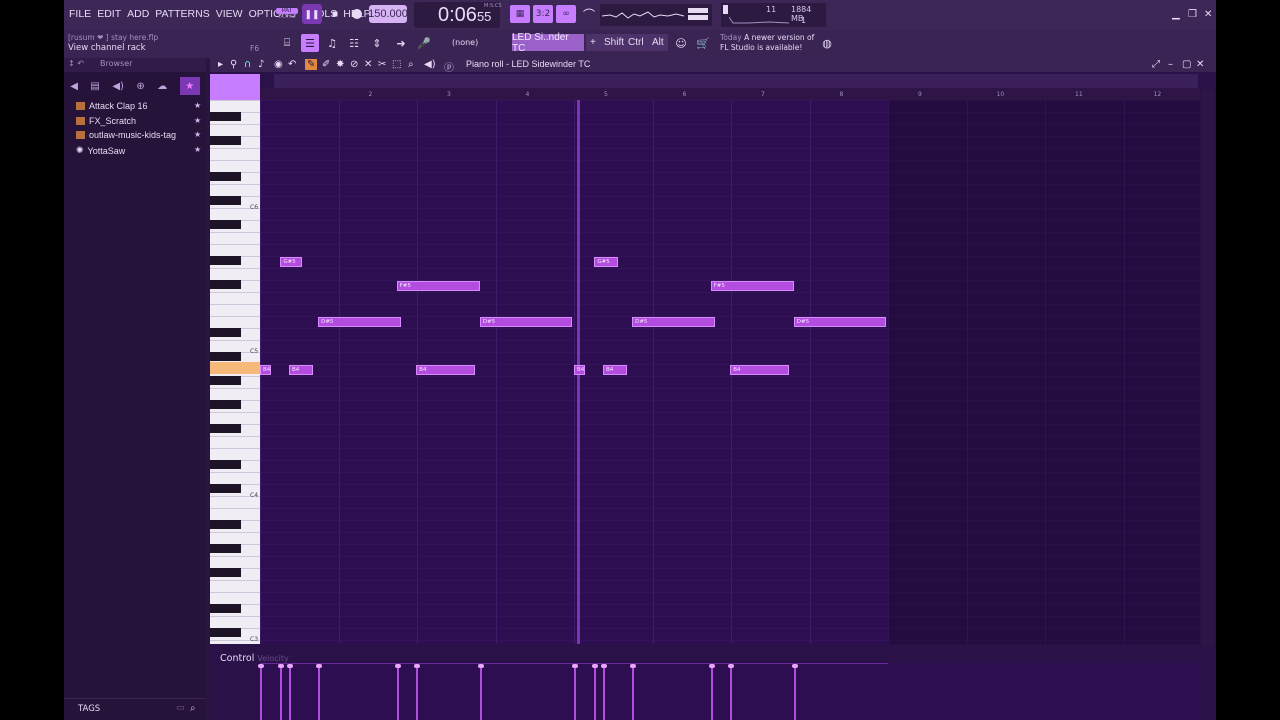  I want to click on channel-rack-icon: ☰, so click(310, 43).